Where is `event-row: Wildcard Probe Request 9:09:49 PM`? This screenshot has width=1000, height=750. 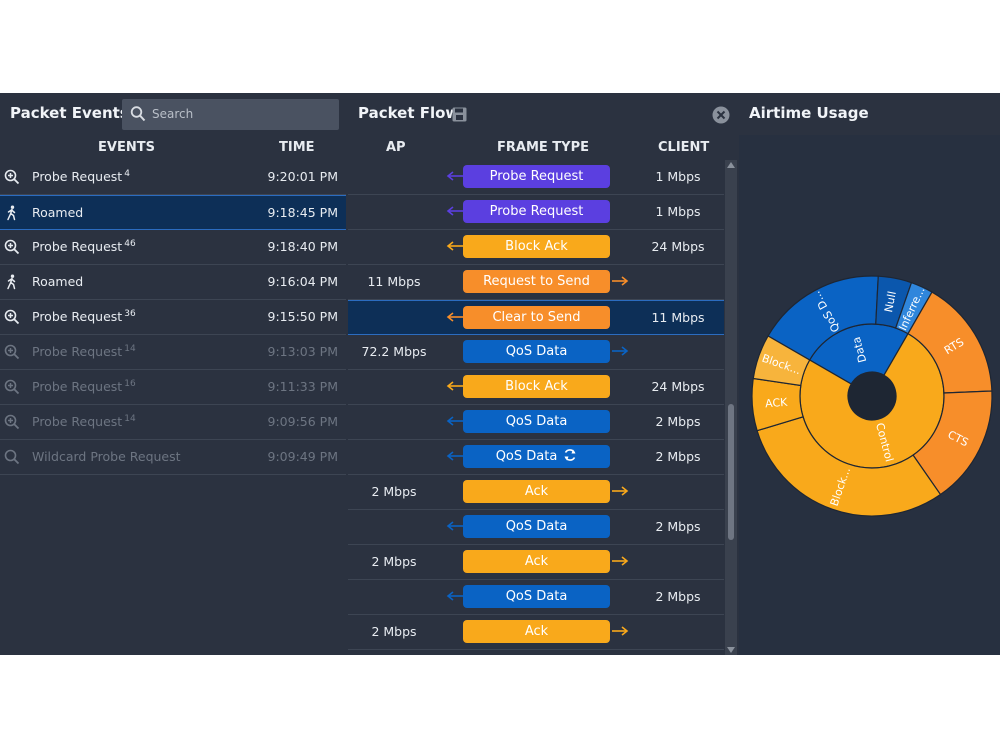 event-row: Wildcard Probe Request 9:09:49 PM is located at coordinates (173, 457).